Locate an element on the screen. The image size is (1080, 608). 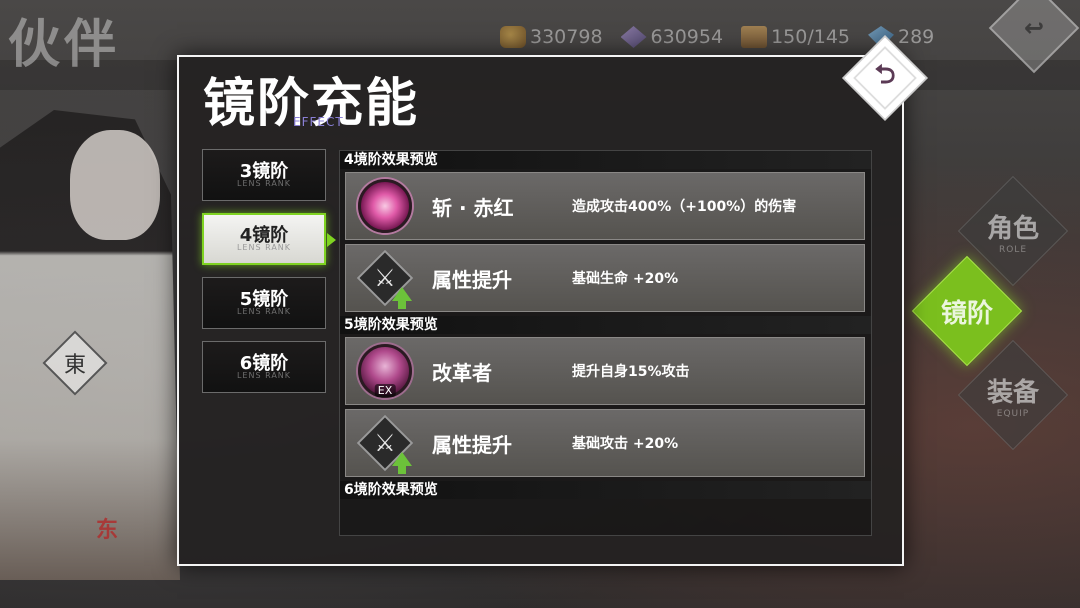
resource-gold: 330798 is located at coordinates (551, 37).